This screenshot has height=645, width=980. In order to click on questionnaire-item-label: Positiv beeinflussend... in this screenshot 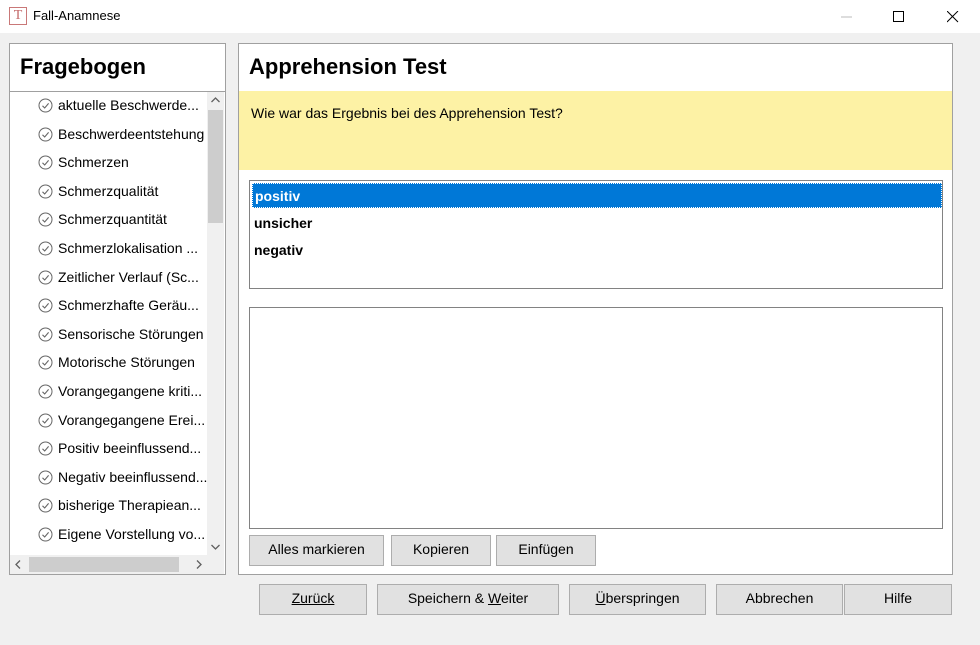, I will do `click(130, 448)`.